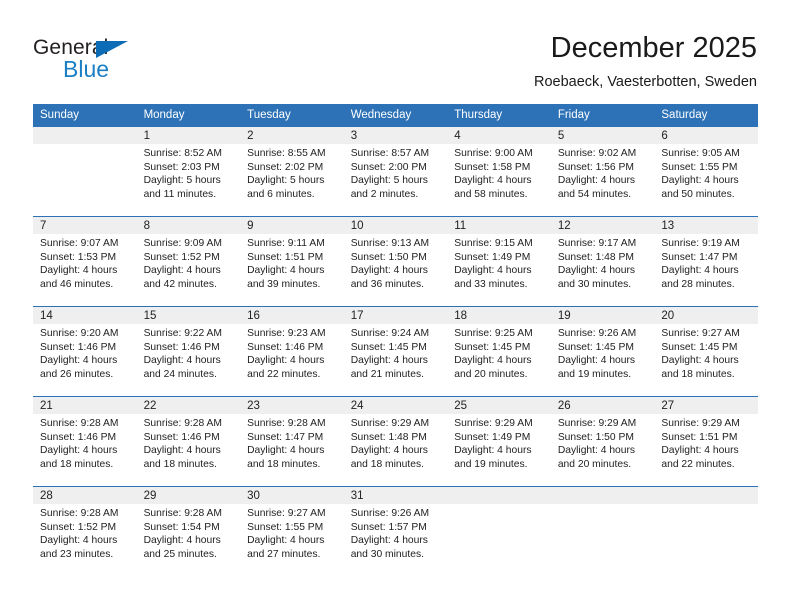 The image size is (792, 612). Describe the element at coordinates (602, 135) in the screenshot. I see `day-number: 5` at that location.